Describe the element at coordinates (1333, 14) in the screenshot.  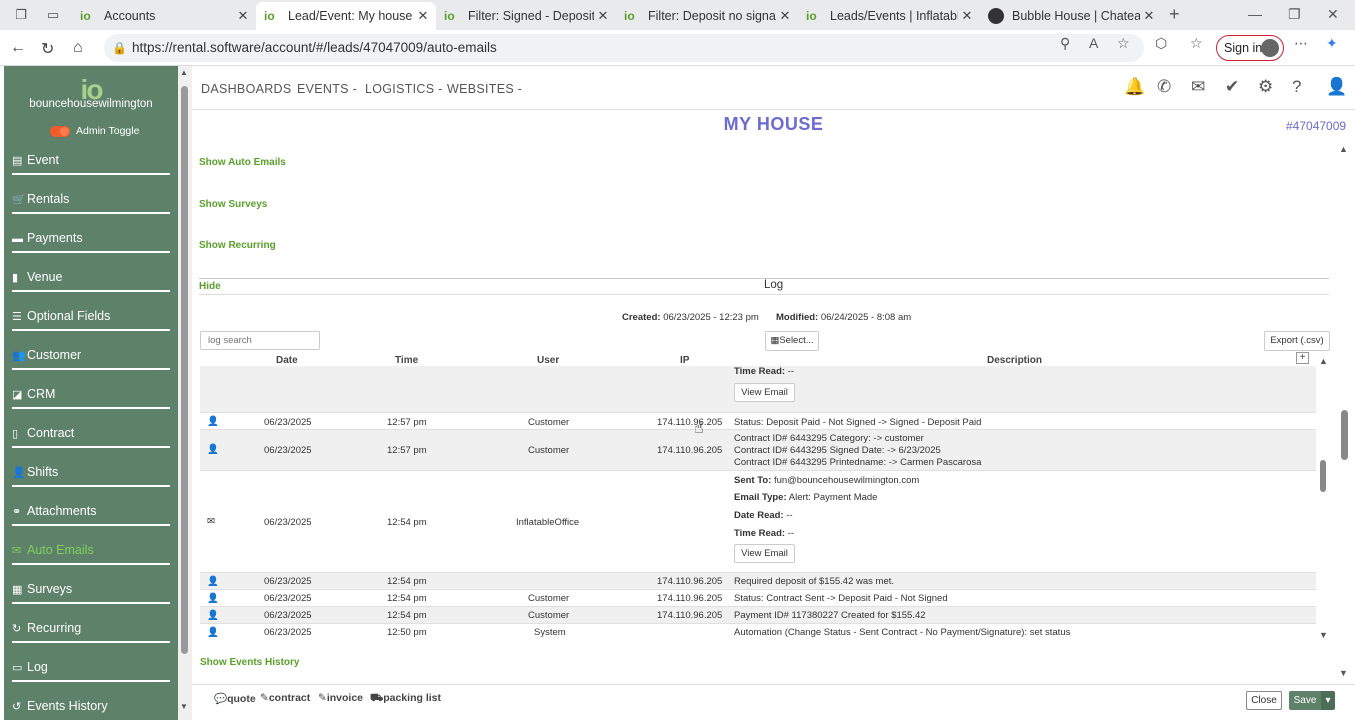
I see `close-window-icon: ✕` at that location.